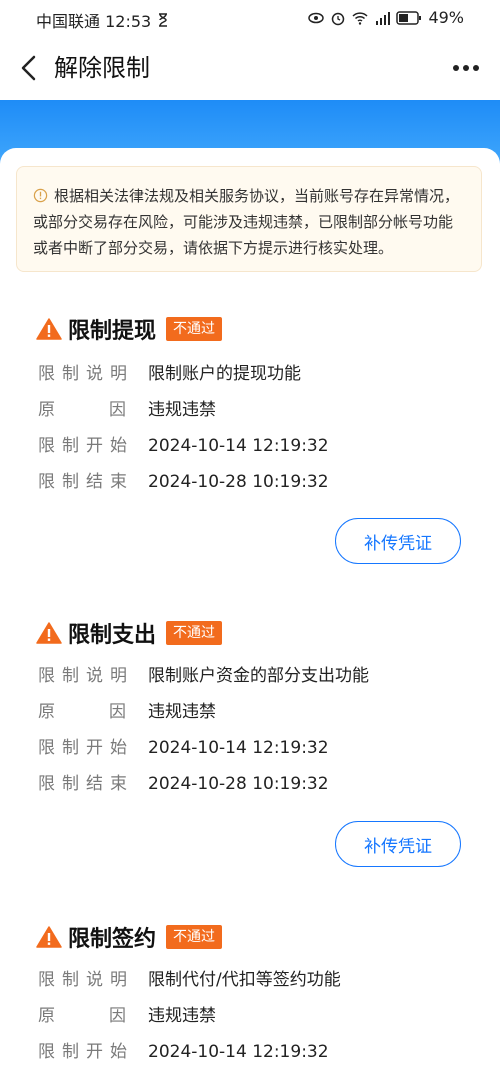 The width and height of the screenshot is (500, 1069). What do you see at coordinates (360, 18) in the screenshot?
I see `wifi-icon` at bounding box center [360, 18].